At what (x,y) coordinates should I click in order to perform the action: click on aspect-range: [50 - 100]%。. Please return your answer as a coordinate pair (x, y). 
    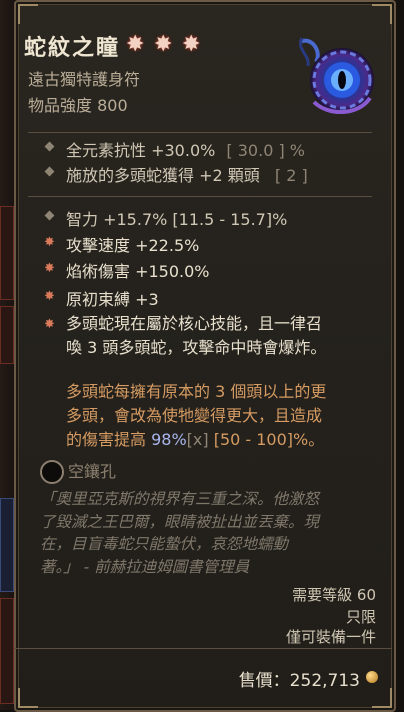
    Looking at the image, I should click on (266, 439).